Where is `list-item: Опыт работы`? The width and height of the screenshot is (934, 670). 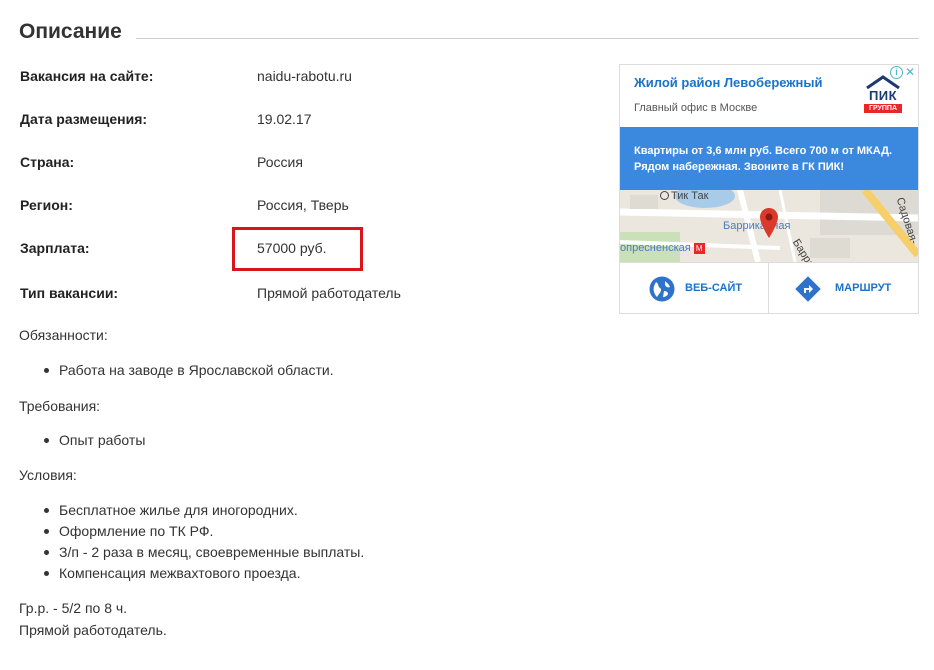
list-item: Опыт работы is located at coordinates (94, 440).